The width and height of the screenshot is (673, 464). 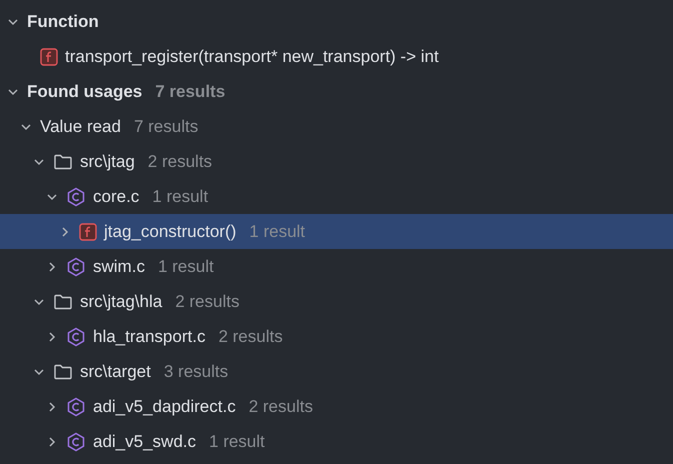 I want to click on item-label: src\jtag\hla, so click(x=121, y=301).